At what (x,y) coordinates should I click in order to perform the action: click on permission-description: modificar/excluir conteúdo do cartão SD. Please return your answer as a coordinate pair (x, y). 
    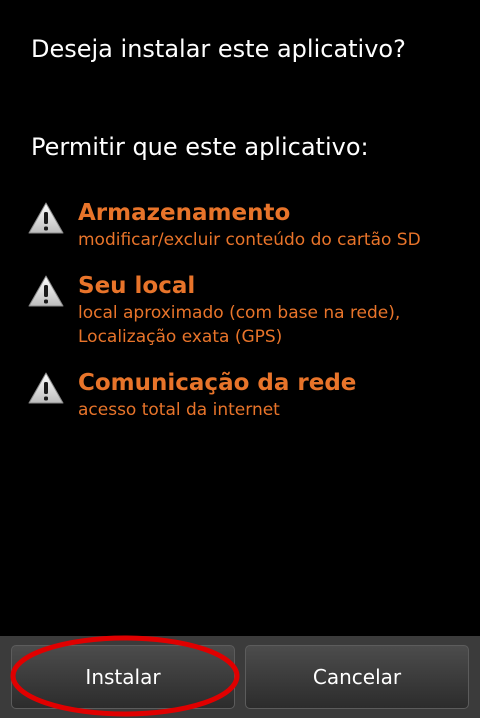
    Looking at the image, I should click on (249, 240).